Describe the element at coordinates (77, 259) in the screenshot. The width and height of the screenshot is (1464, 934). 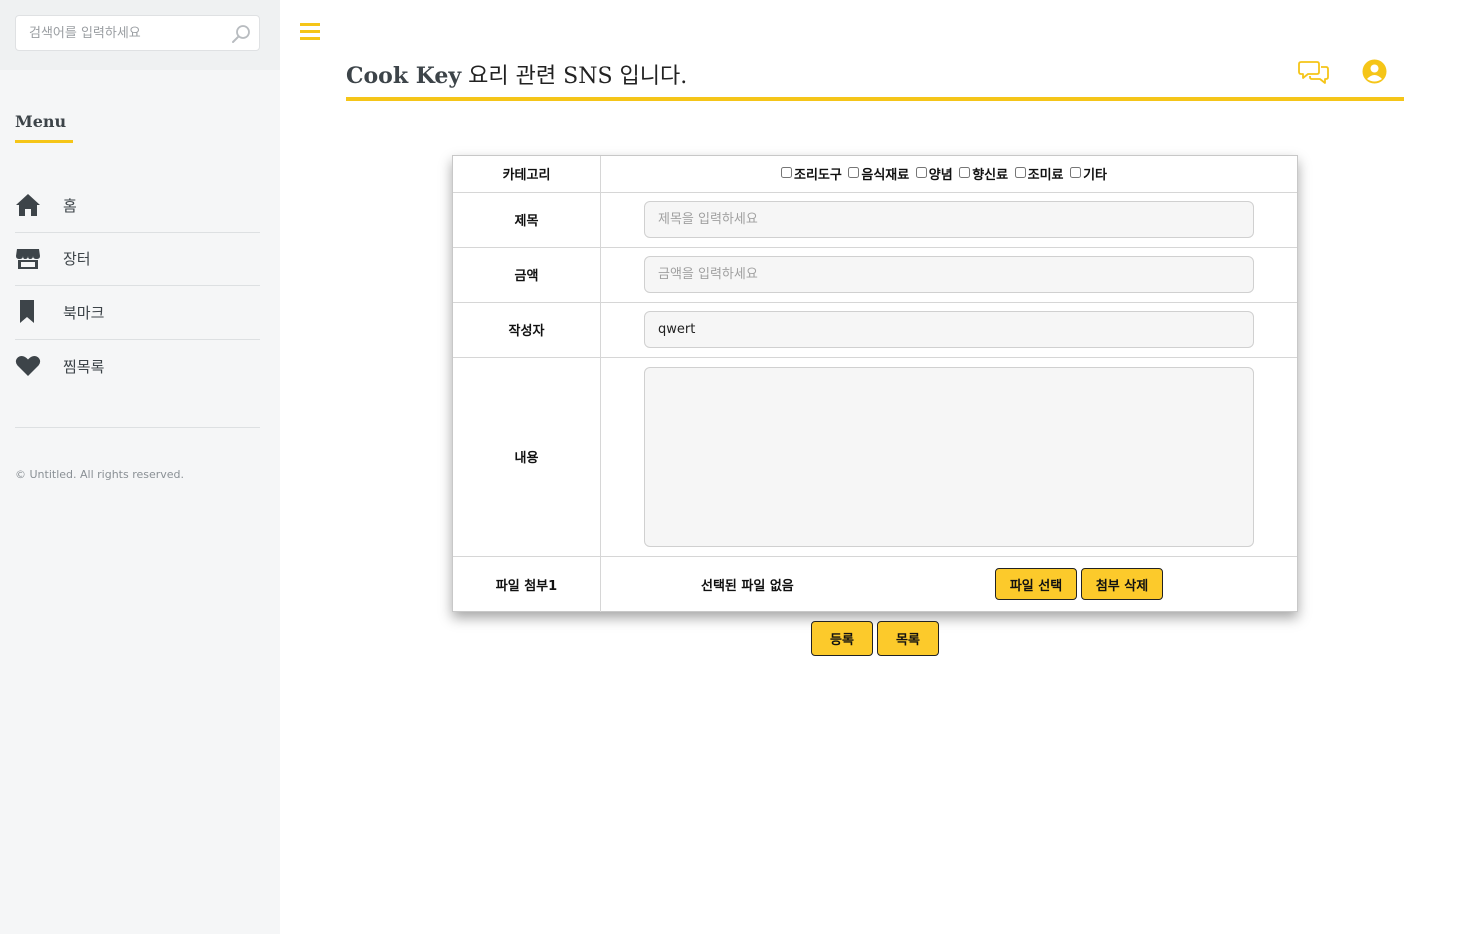
I see `sidebar-item-label: 장터` at that location.